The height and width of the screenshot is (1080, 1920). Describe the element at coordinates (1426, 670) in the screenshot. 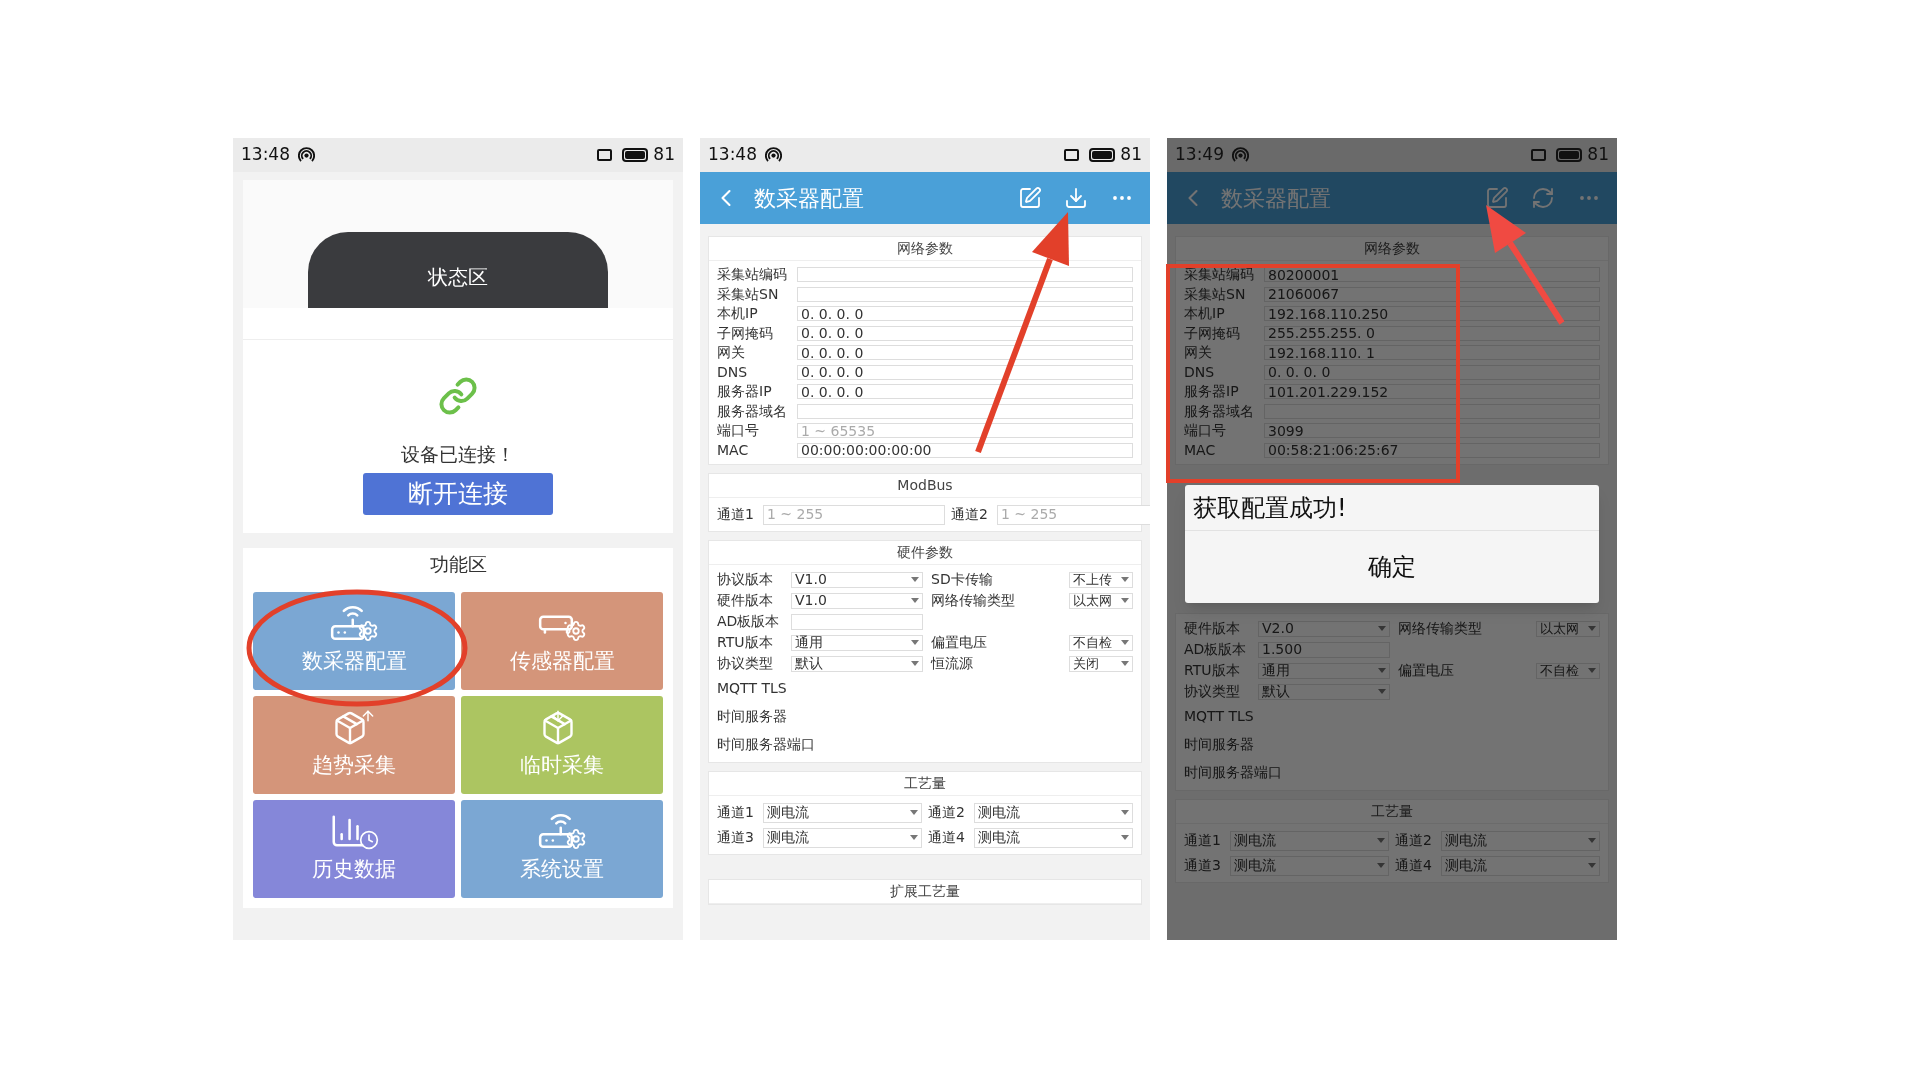

I see `field-label: 偏置电压` at that location.